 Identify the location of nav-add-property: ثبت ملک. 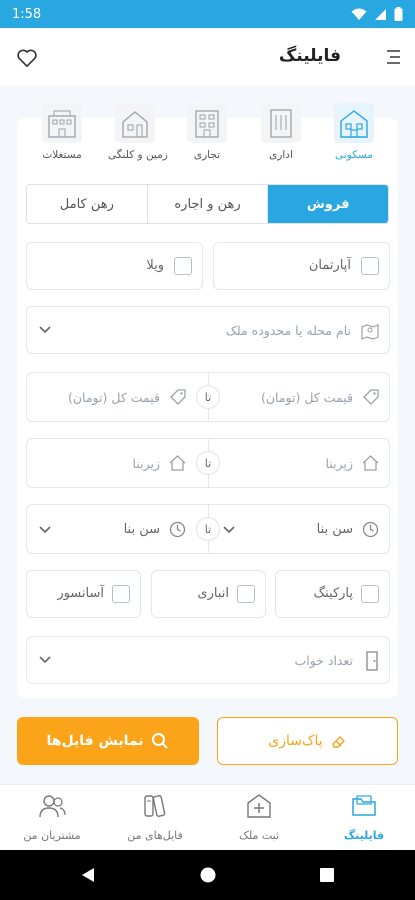
(259, 816).